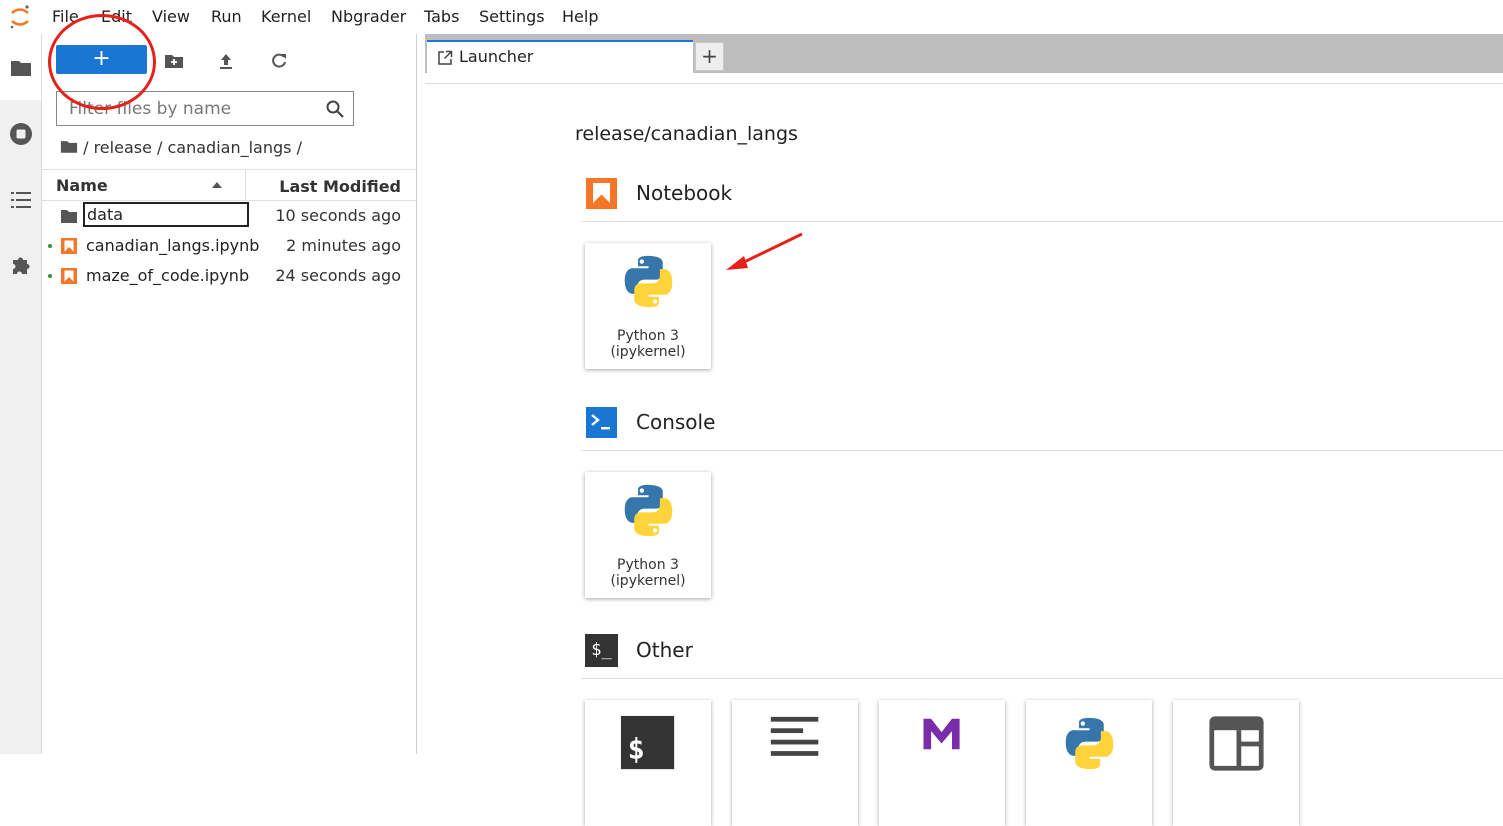 This screenshot has height=826, width=1503. I want to click on menu-help: Help, so click(580, 16).